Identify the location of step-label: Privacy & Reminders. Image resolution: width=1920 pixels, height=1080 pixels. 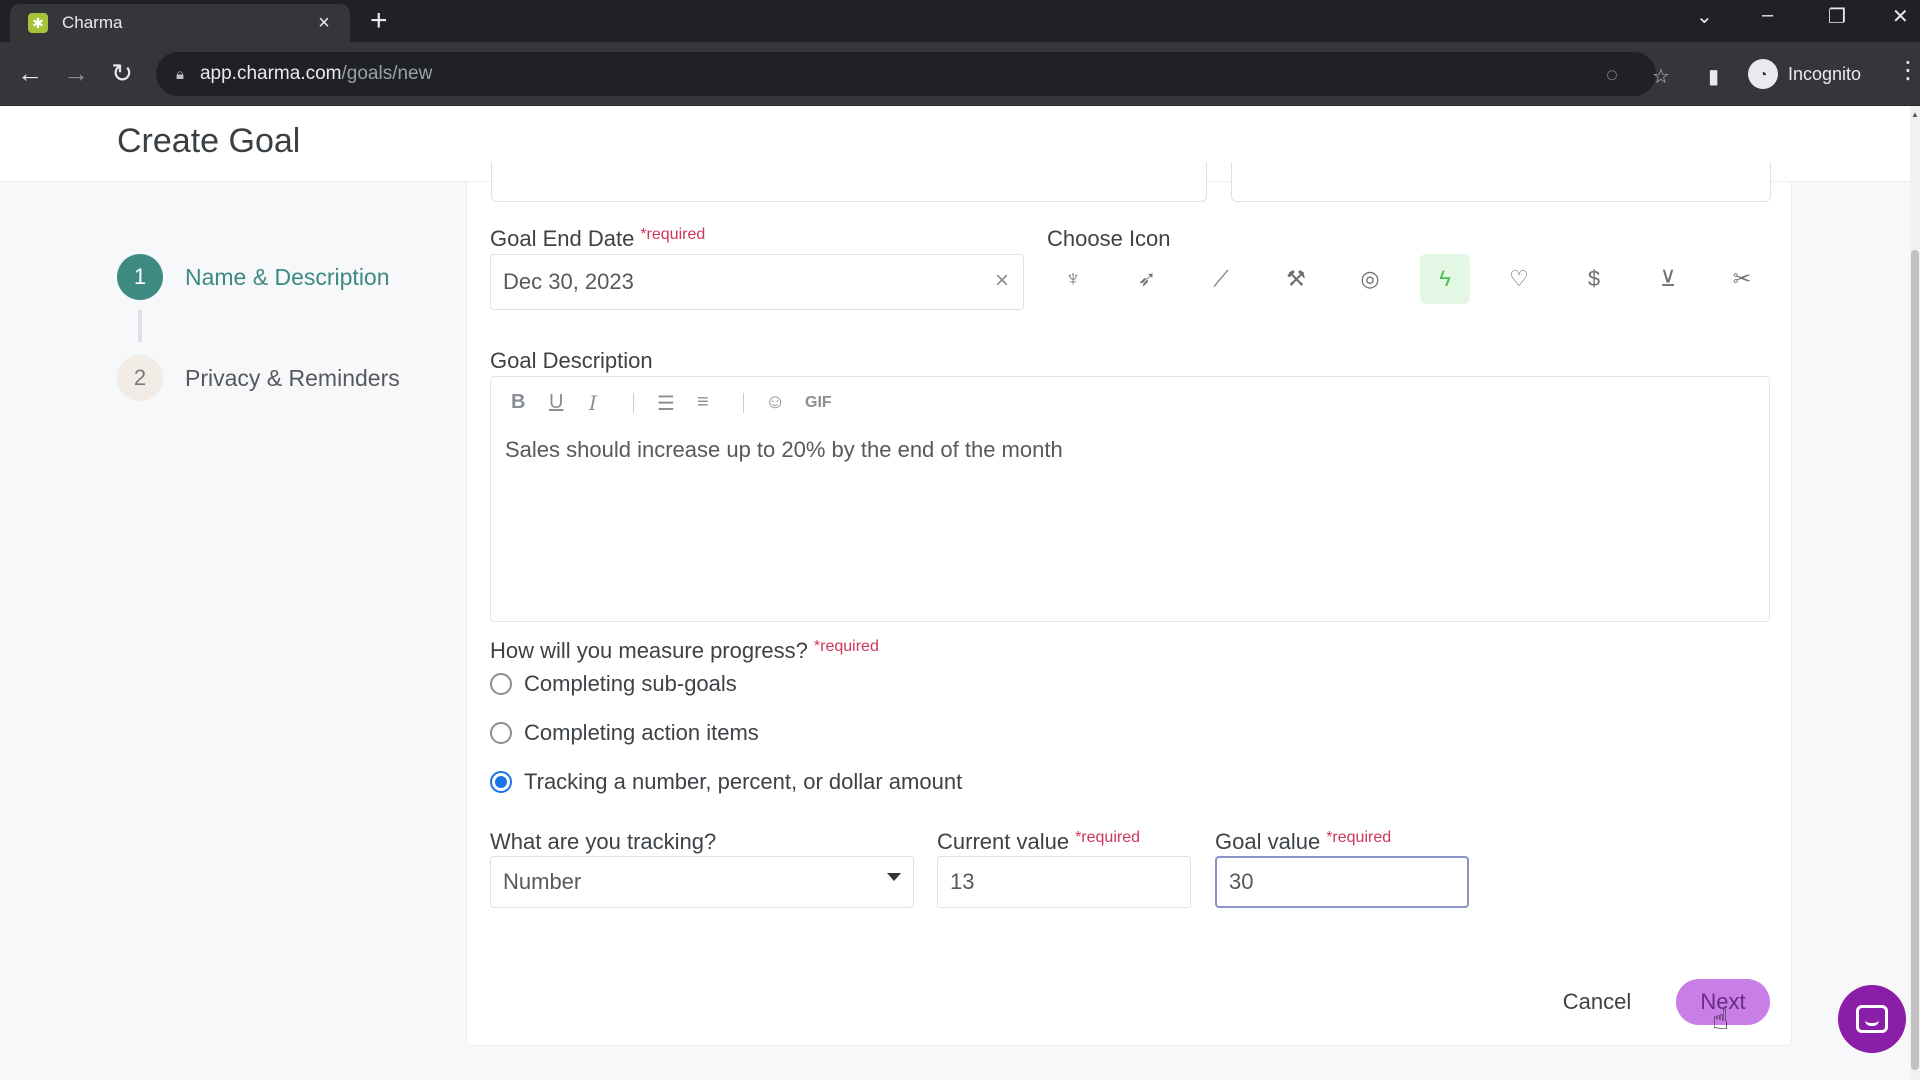
(292, 377).